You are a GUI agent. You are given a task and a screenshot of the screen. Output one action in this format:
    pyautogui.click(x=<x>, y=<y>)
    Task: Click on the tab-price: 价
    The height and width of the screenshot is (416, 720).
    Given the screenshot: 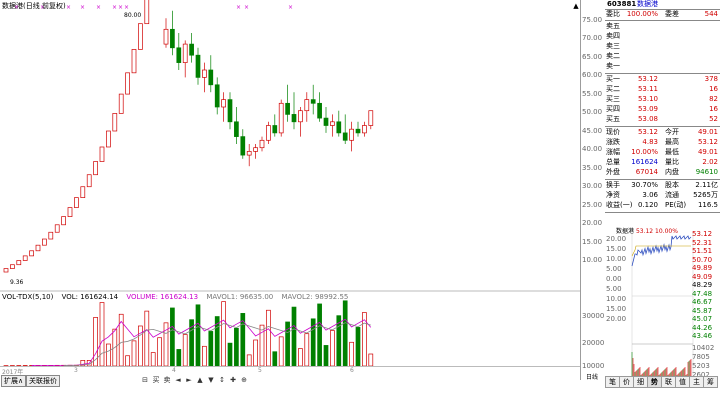 What is the action you would take?
    pyautogui.click(x=626, y=382)
    